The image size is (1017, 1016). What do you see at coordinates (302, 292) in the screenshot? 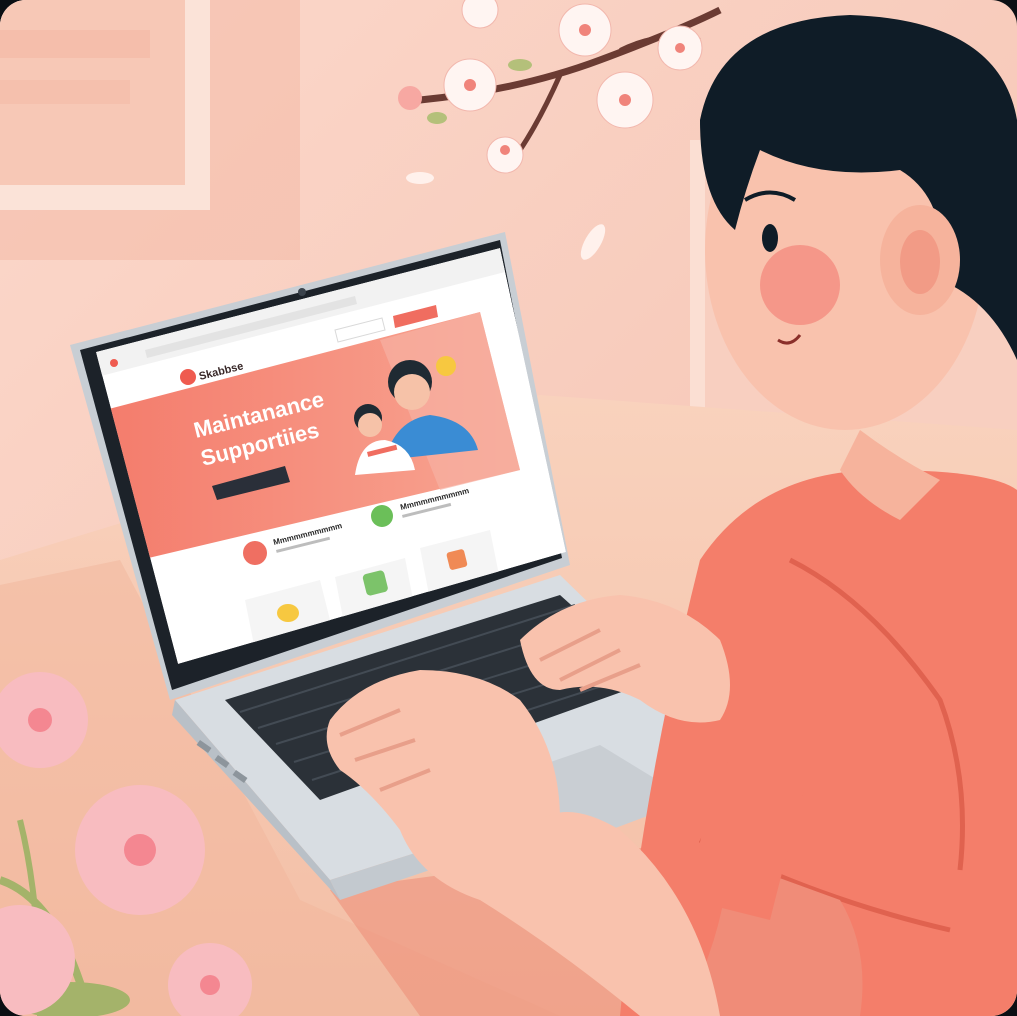
I see `webcam-icon` at bounding box center [302, 292].